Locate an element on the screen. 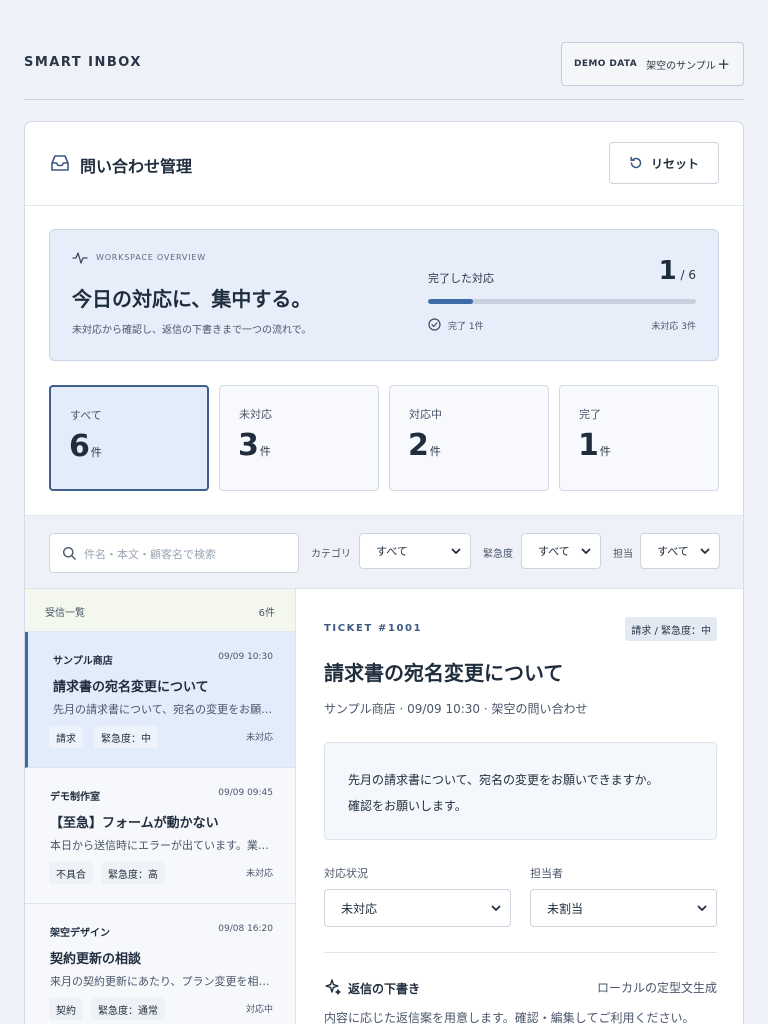  assignee-detail-value: 未割当 is located at coordinates (565, 908).